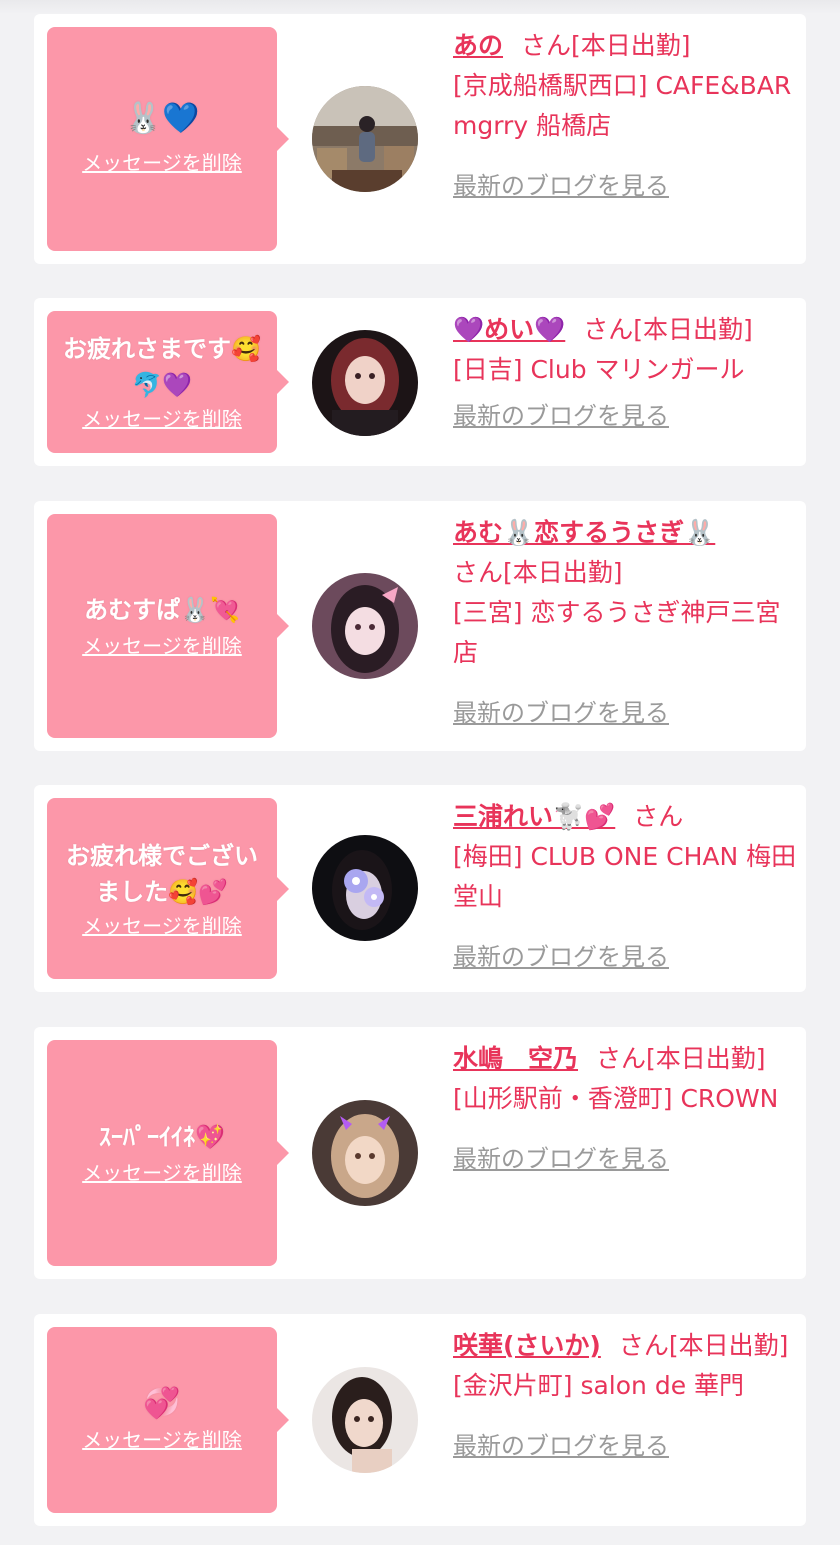  Describe the element at coordinates (625, 876) in the screenshot. I see `shop-name: [梅田] CLUB ONE CHAN 梅田堂山` at that location.